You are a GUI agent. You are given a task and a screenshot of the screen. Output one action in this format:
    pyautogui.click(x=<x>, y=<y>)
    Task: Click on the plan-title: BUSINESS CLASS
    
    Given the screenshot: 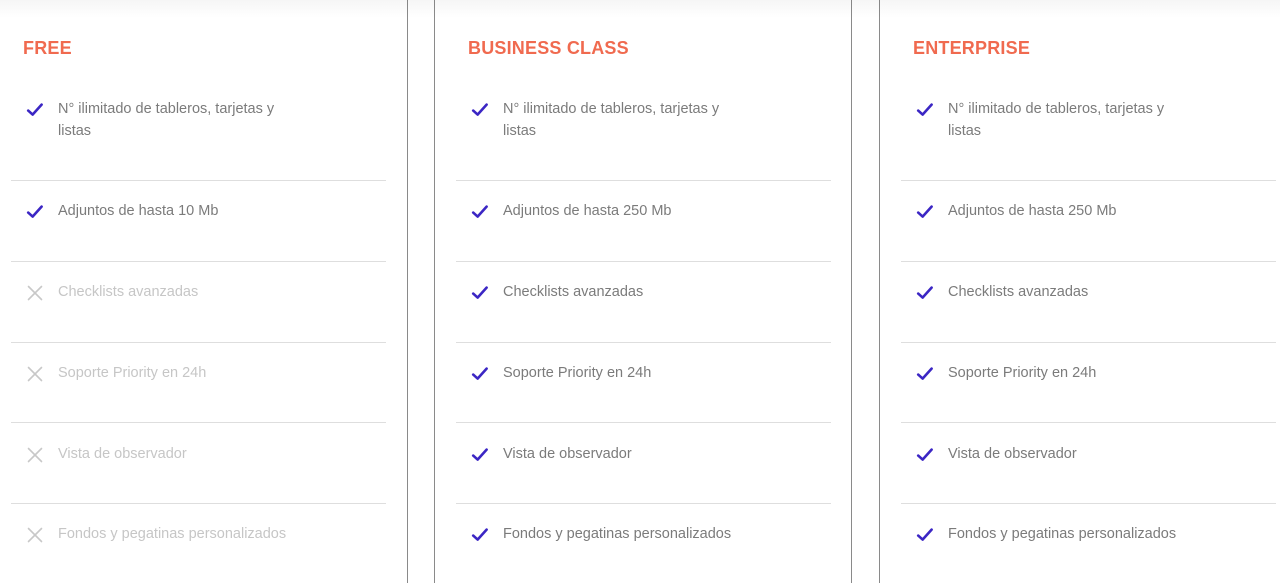 What is the action you would take?
    pyautogui.click(x=548, y=48)
    